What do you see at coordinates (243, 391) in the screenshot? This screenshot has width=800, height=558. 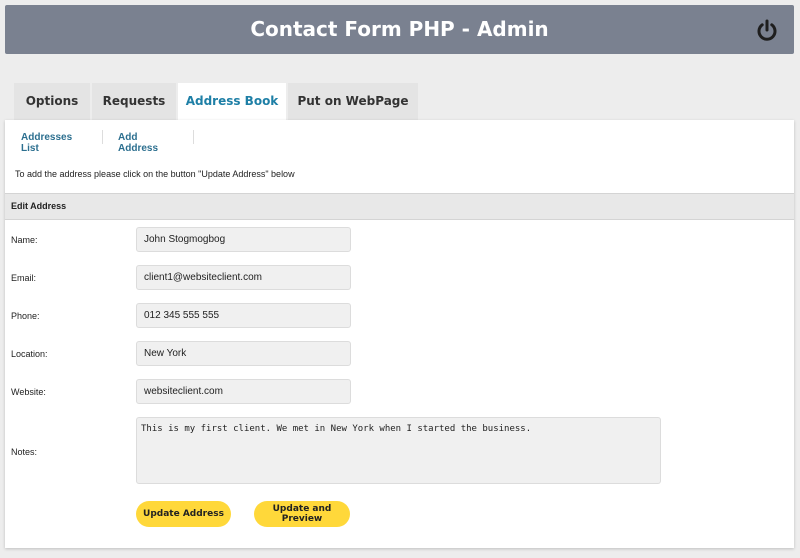 I see `website-input` at bounding box center [243, 391].